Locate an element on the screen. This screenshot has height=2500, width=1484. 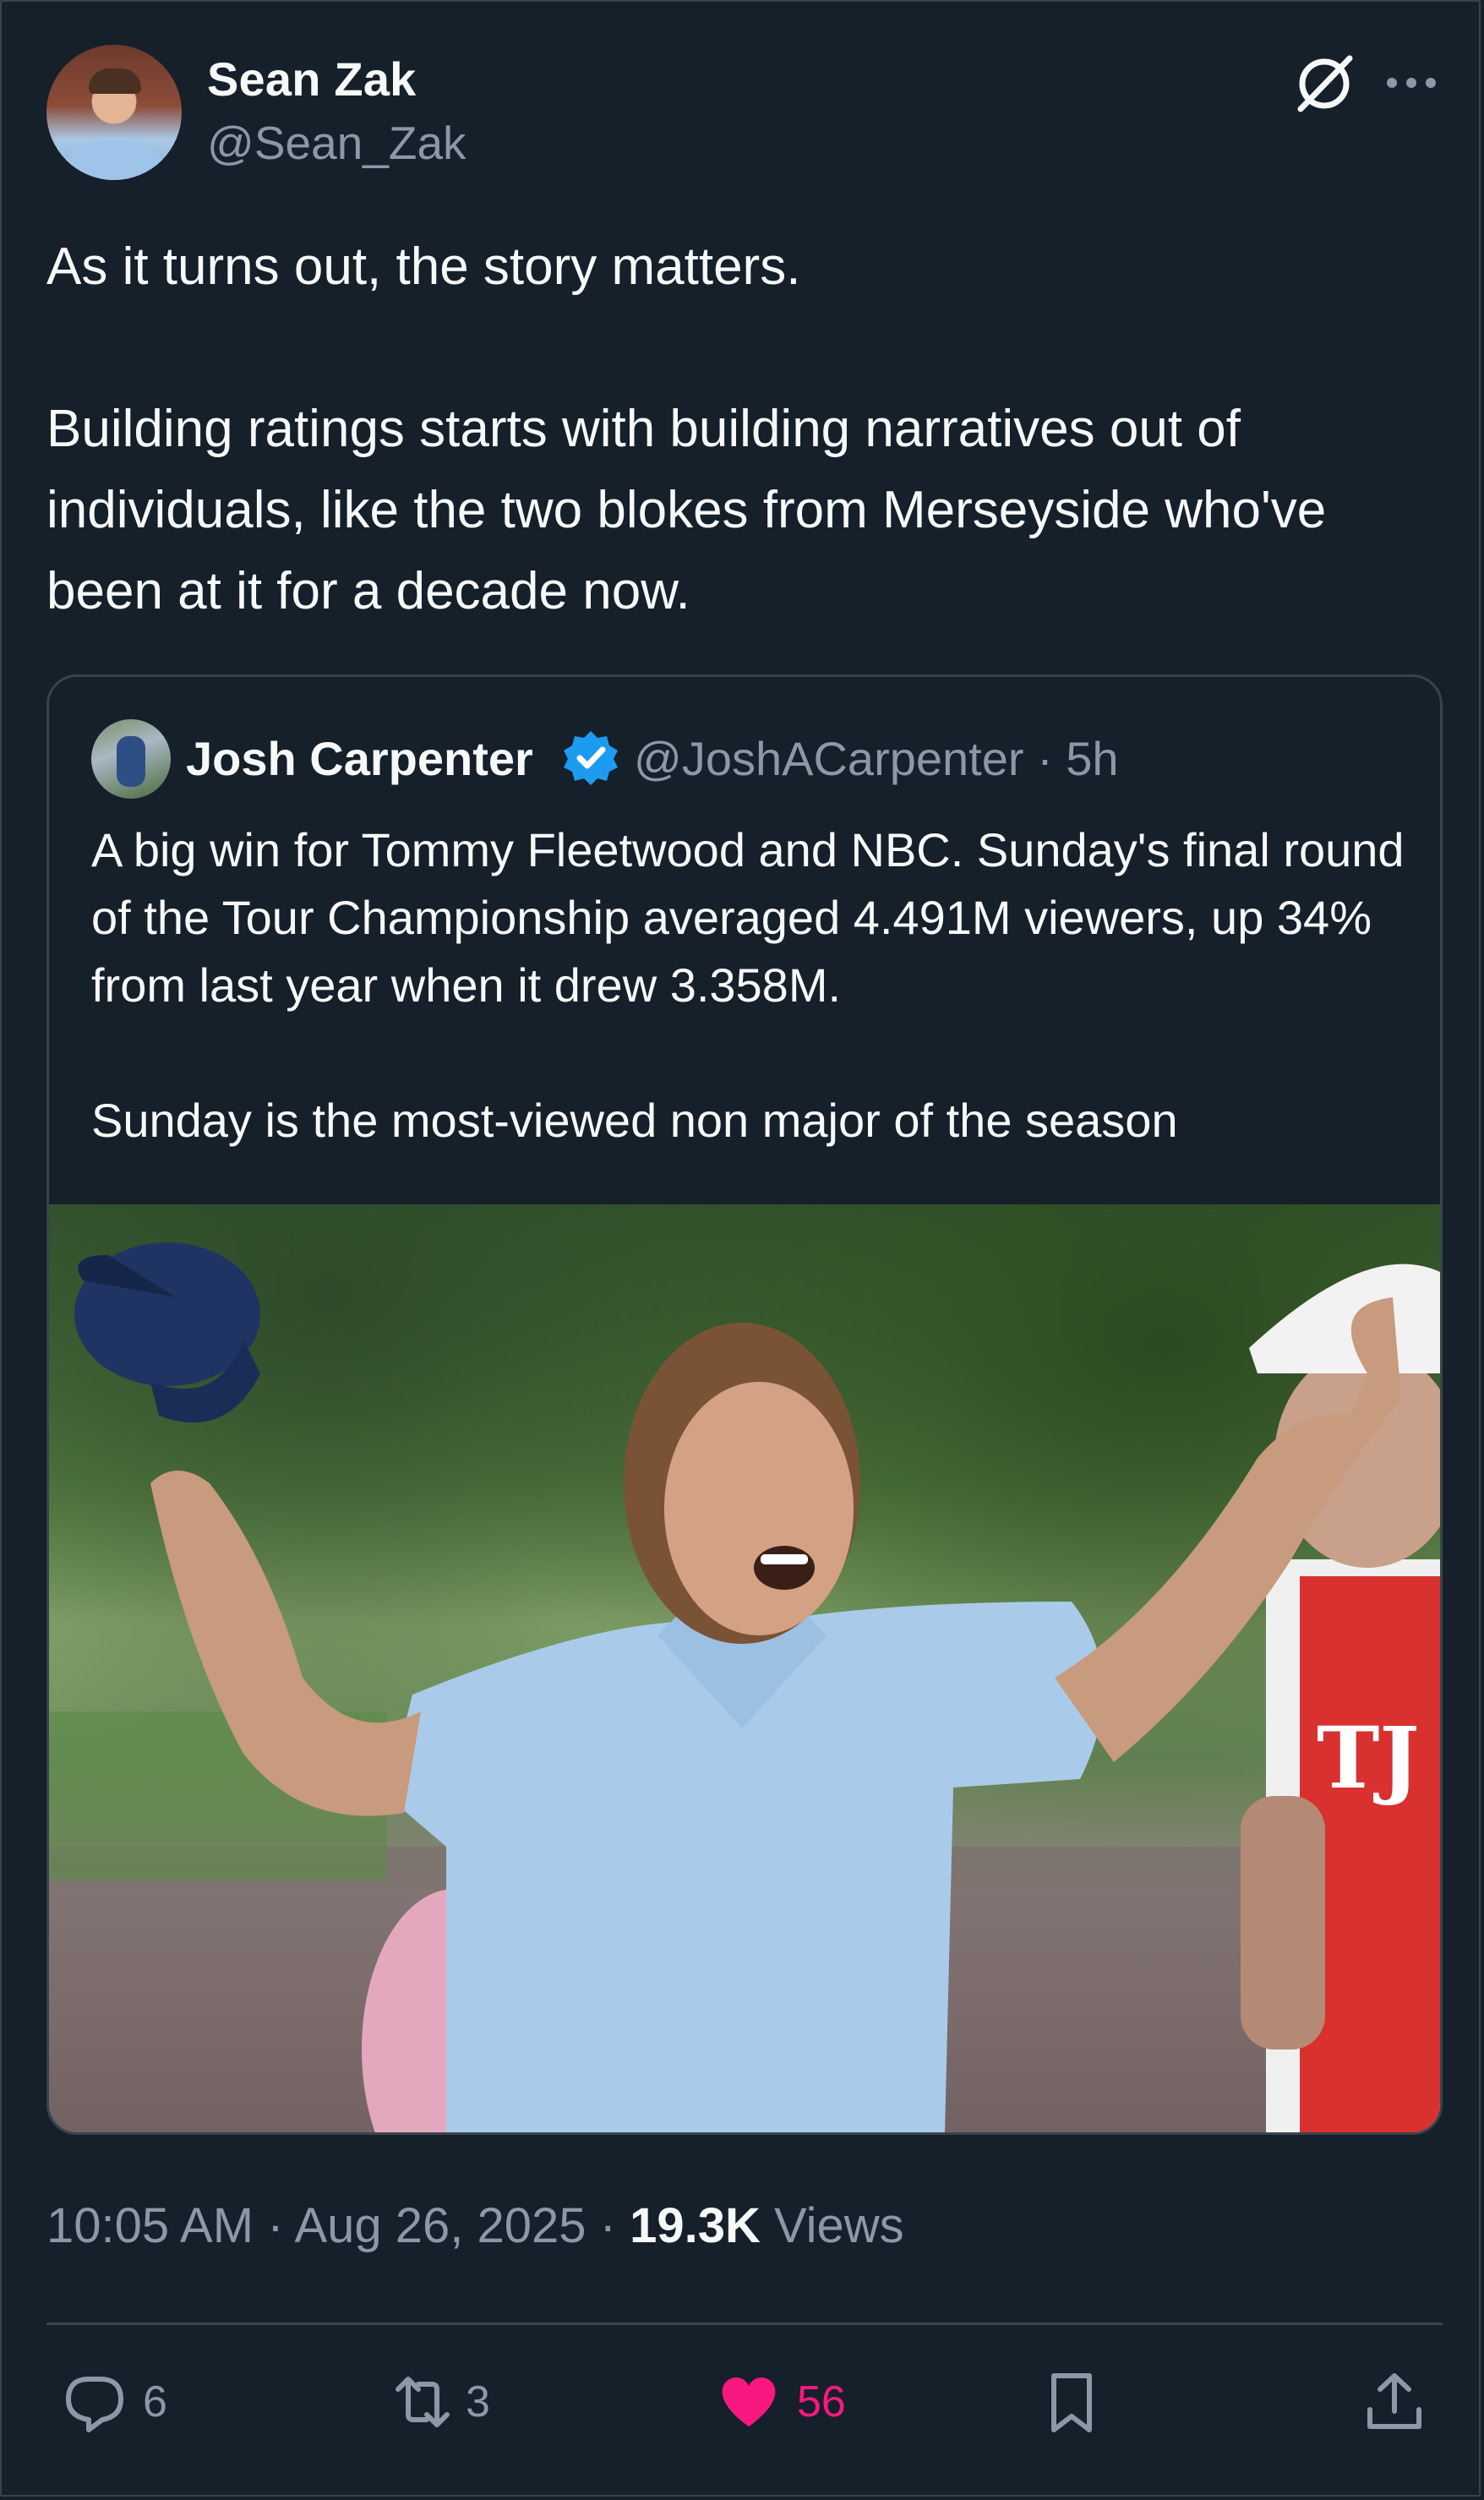
action-bar: 6 3 56 is located at coordinates (743, 2402).